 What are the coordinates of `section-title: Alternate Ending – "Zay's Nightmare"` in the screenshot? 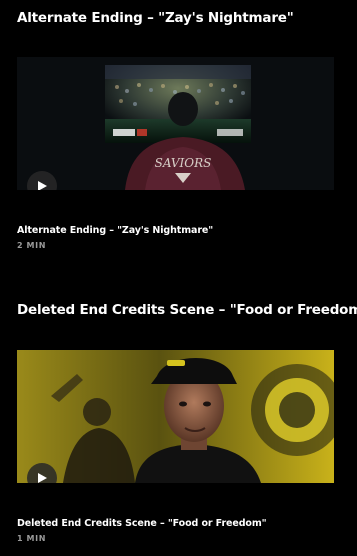 It's located at (155, 18).